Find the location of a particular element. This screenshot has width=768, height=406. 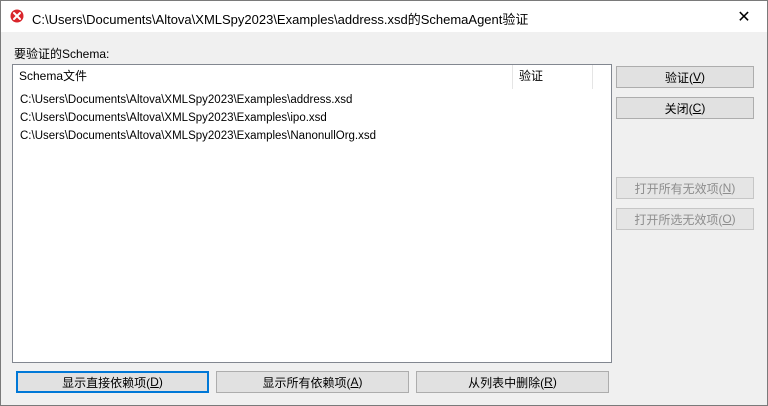

close-icon: ✕ is located at coordinates (744, 17).